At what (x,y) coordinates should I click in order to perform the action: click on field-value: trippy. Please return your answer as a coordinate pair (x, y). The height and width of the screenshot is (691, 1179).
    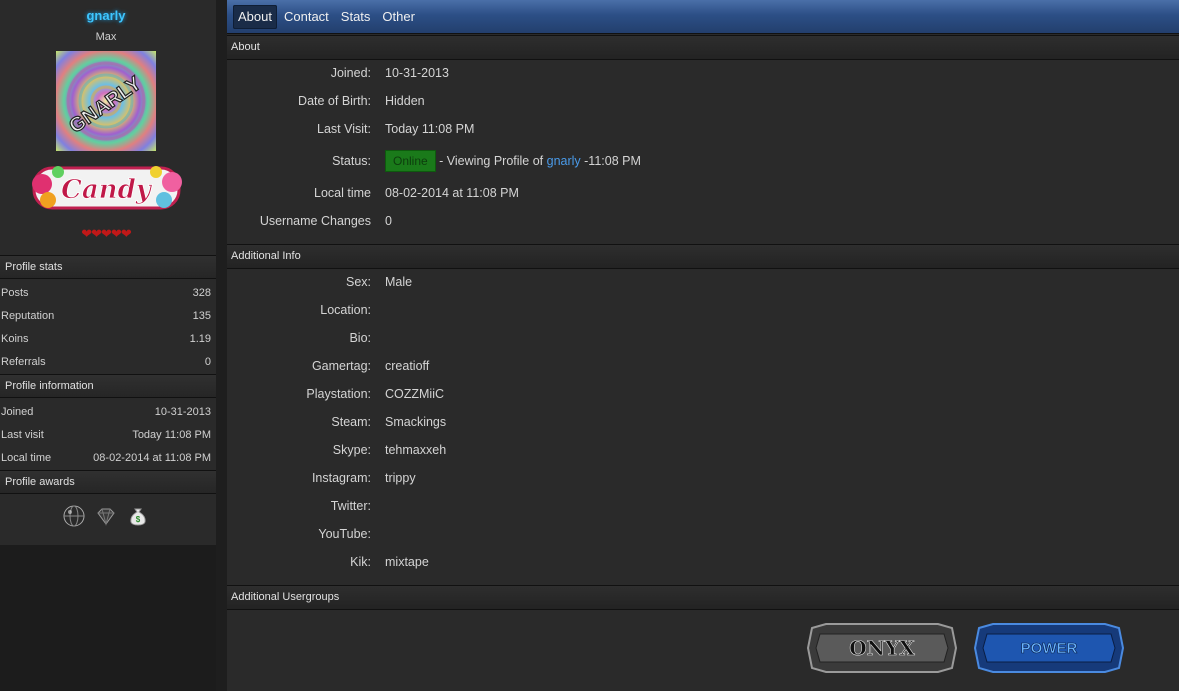
    Looking at the image, I should click on (400, 478).